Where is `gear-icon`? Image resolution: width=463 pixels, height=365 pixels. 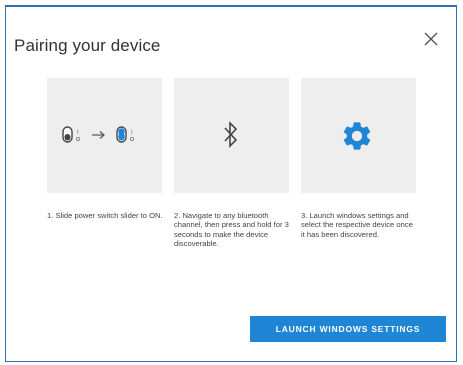
gear-icon is located at coordinates (357, 136).